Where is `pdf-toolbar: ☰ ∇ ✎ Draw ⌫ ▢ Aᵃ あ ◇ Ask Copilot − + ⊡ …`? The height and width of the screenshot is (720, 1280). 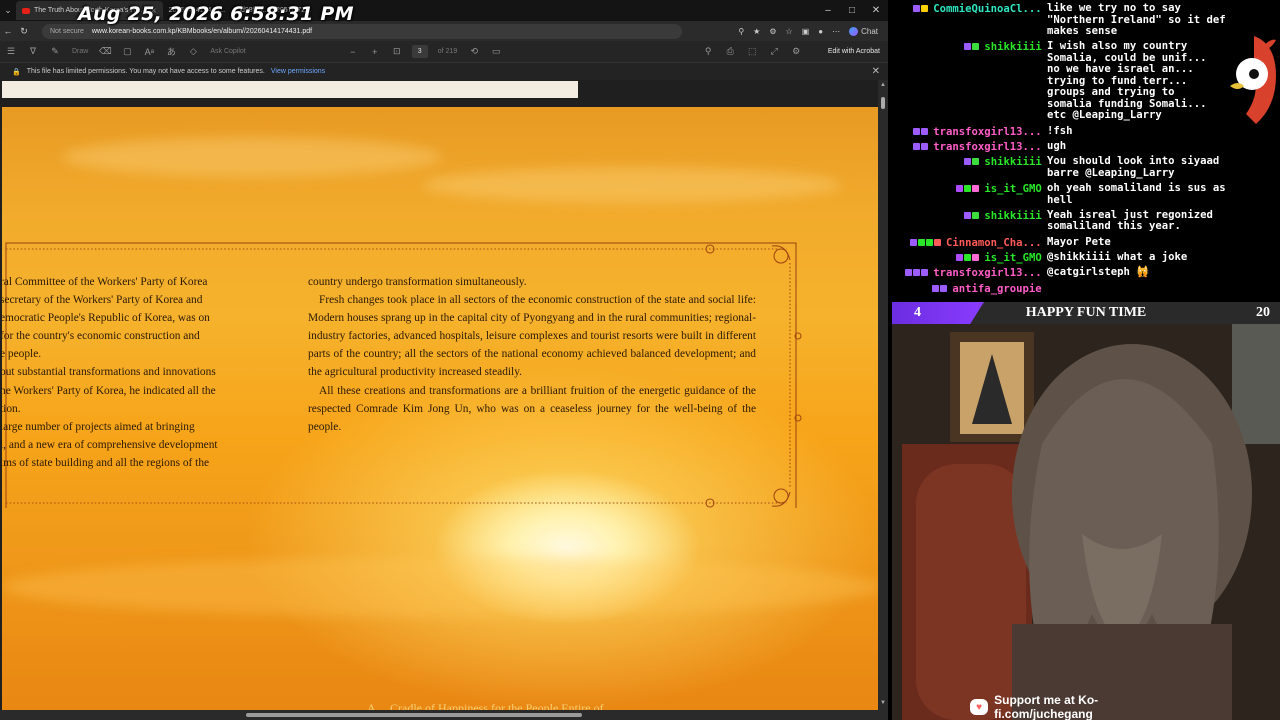 pdf-toolbar: ☰ ∇ ✎ Draw ⌫ ▢ Aᵃ あ ◇ Ask Copilot − + ⊡ … is located at coordinates (444, 52).